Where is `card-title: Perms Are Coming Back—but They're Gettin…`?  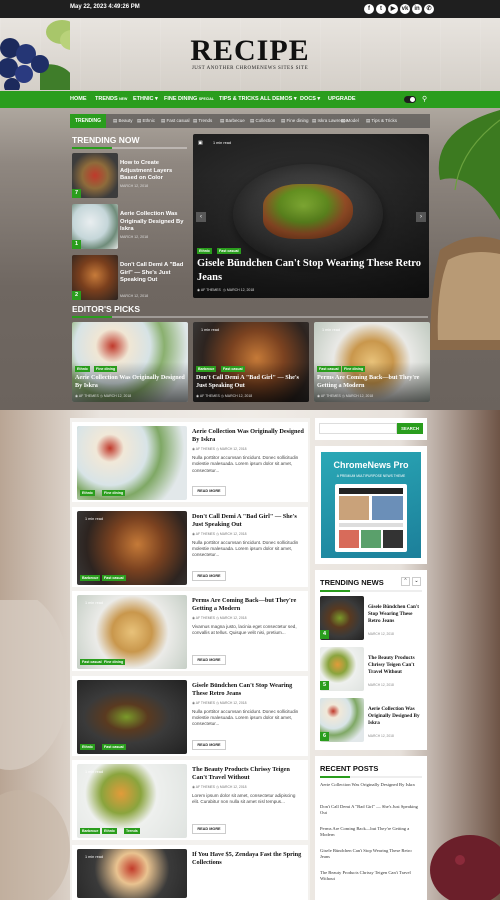 card-title: Perms Are Coming Back—but They're Gettin… is located at coordinates (372, 382).